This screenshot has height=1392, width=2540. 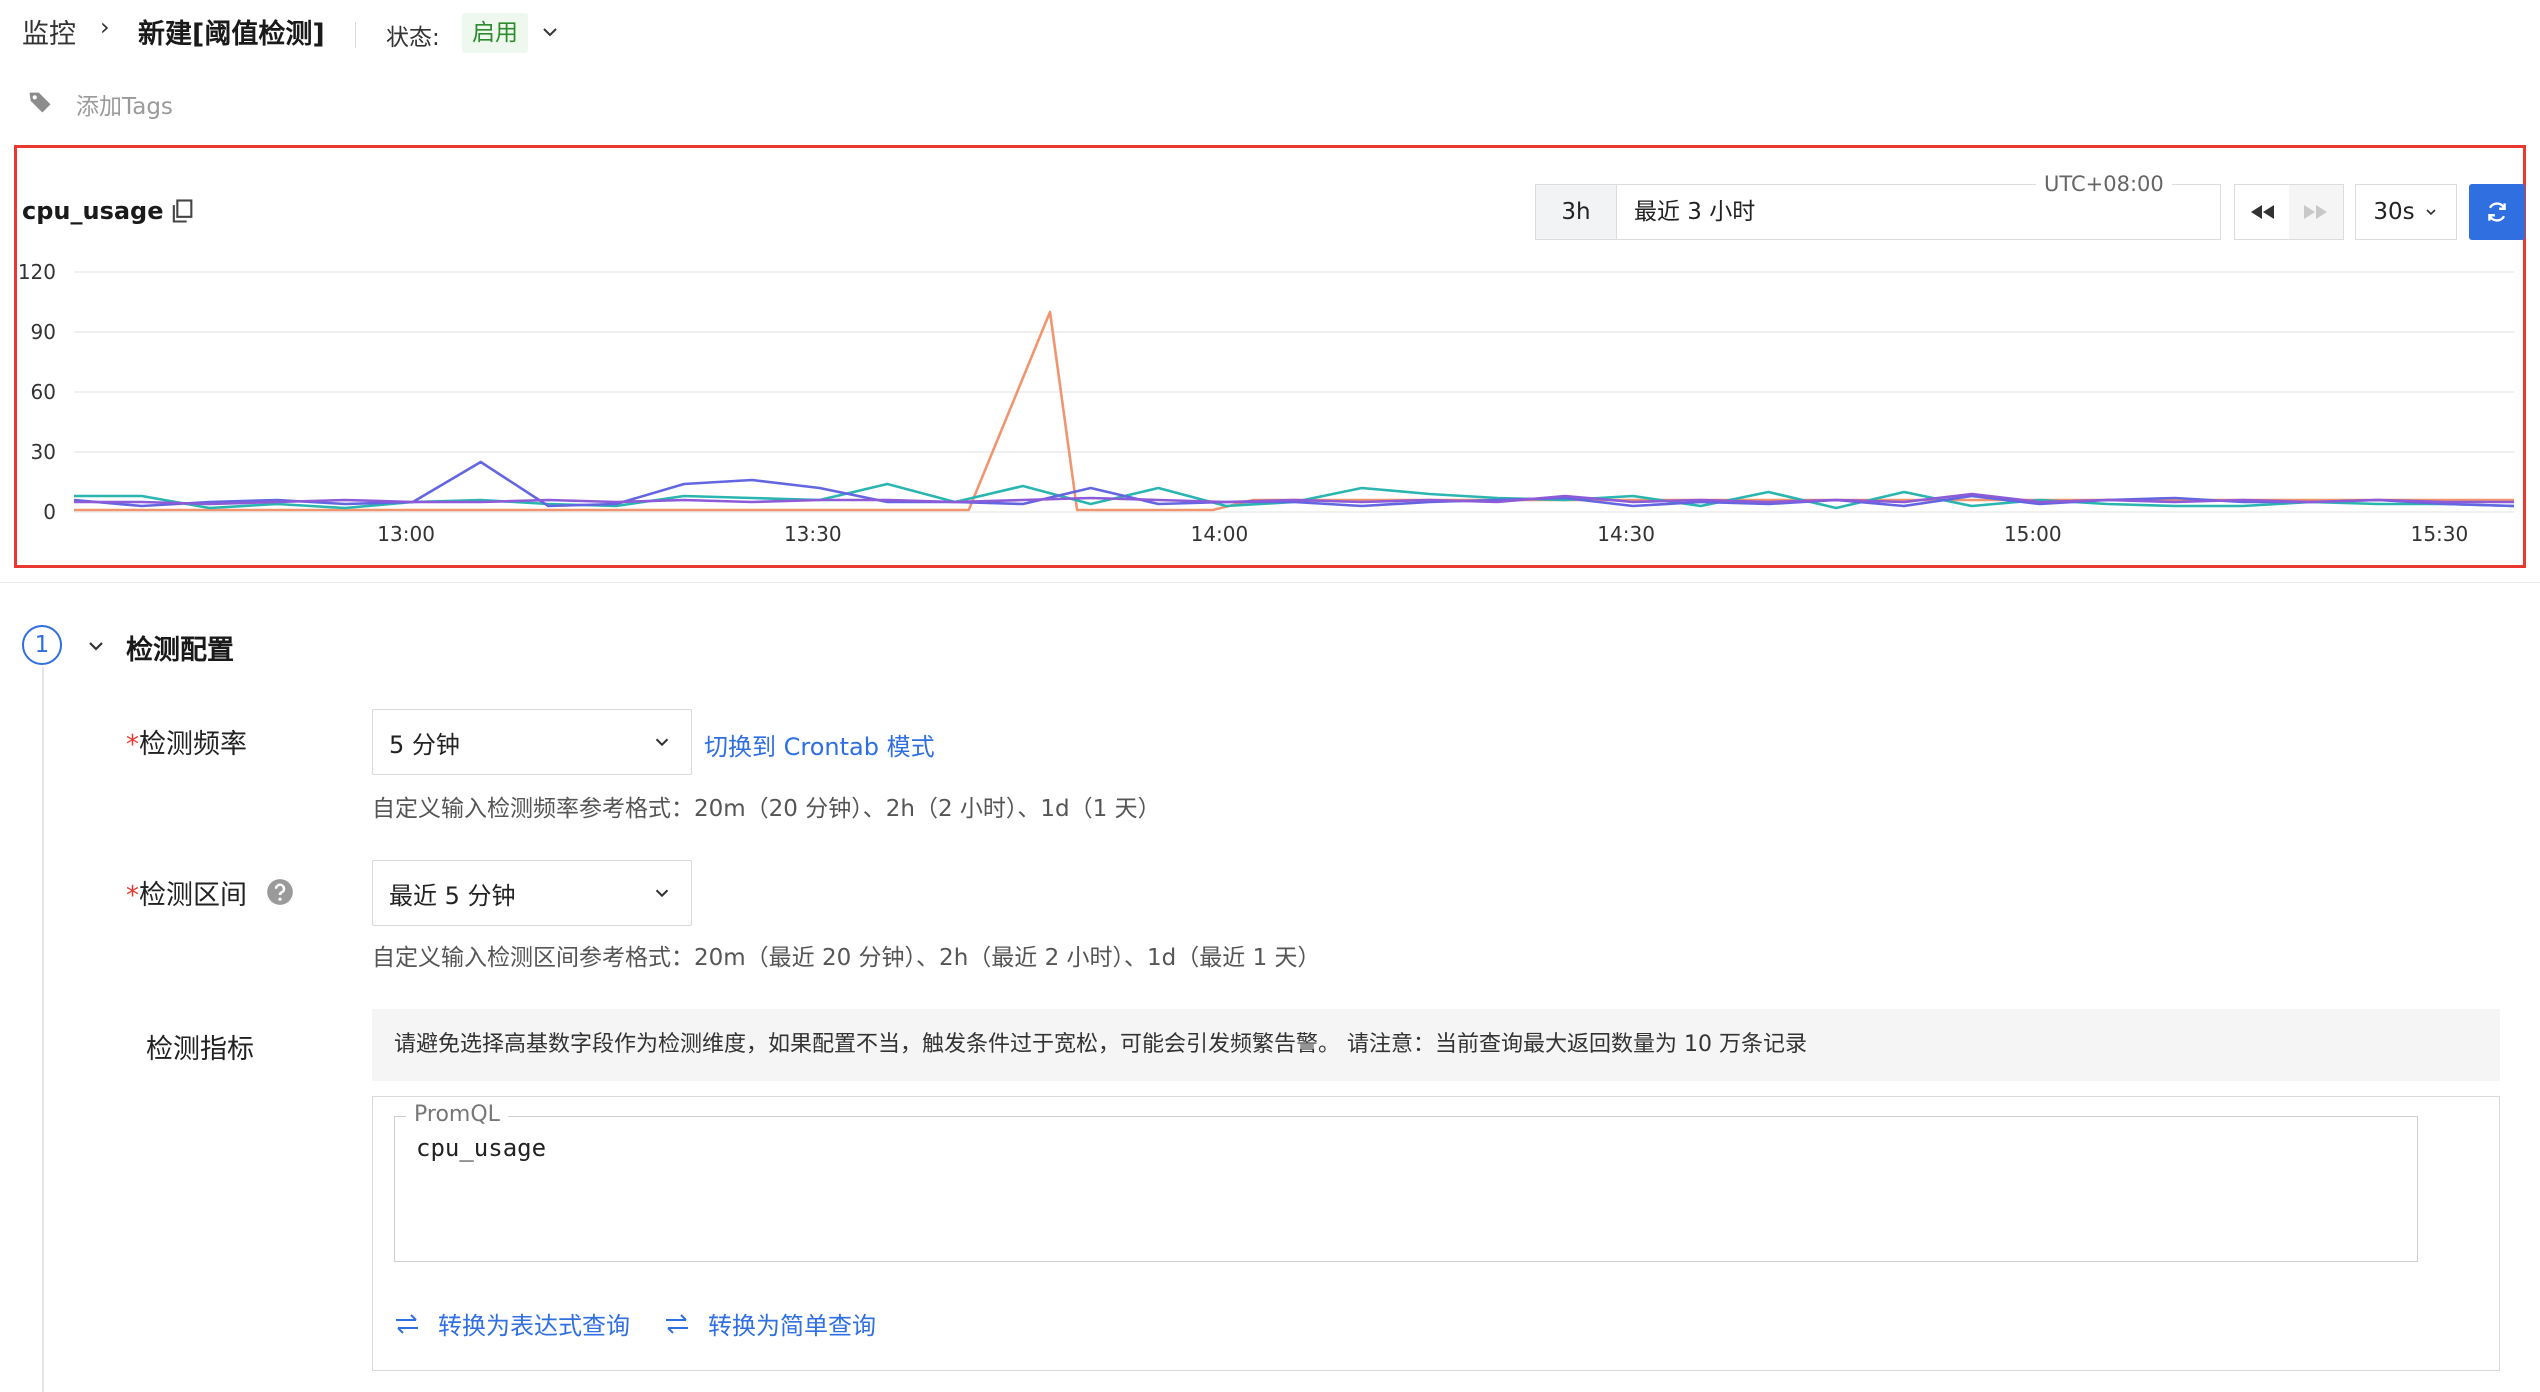 I want to click on refresh-icon, so click(x=2497, y=212).